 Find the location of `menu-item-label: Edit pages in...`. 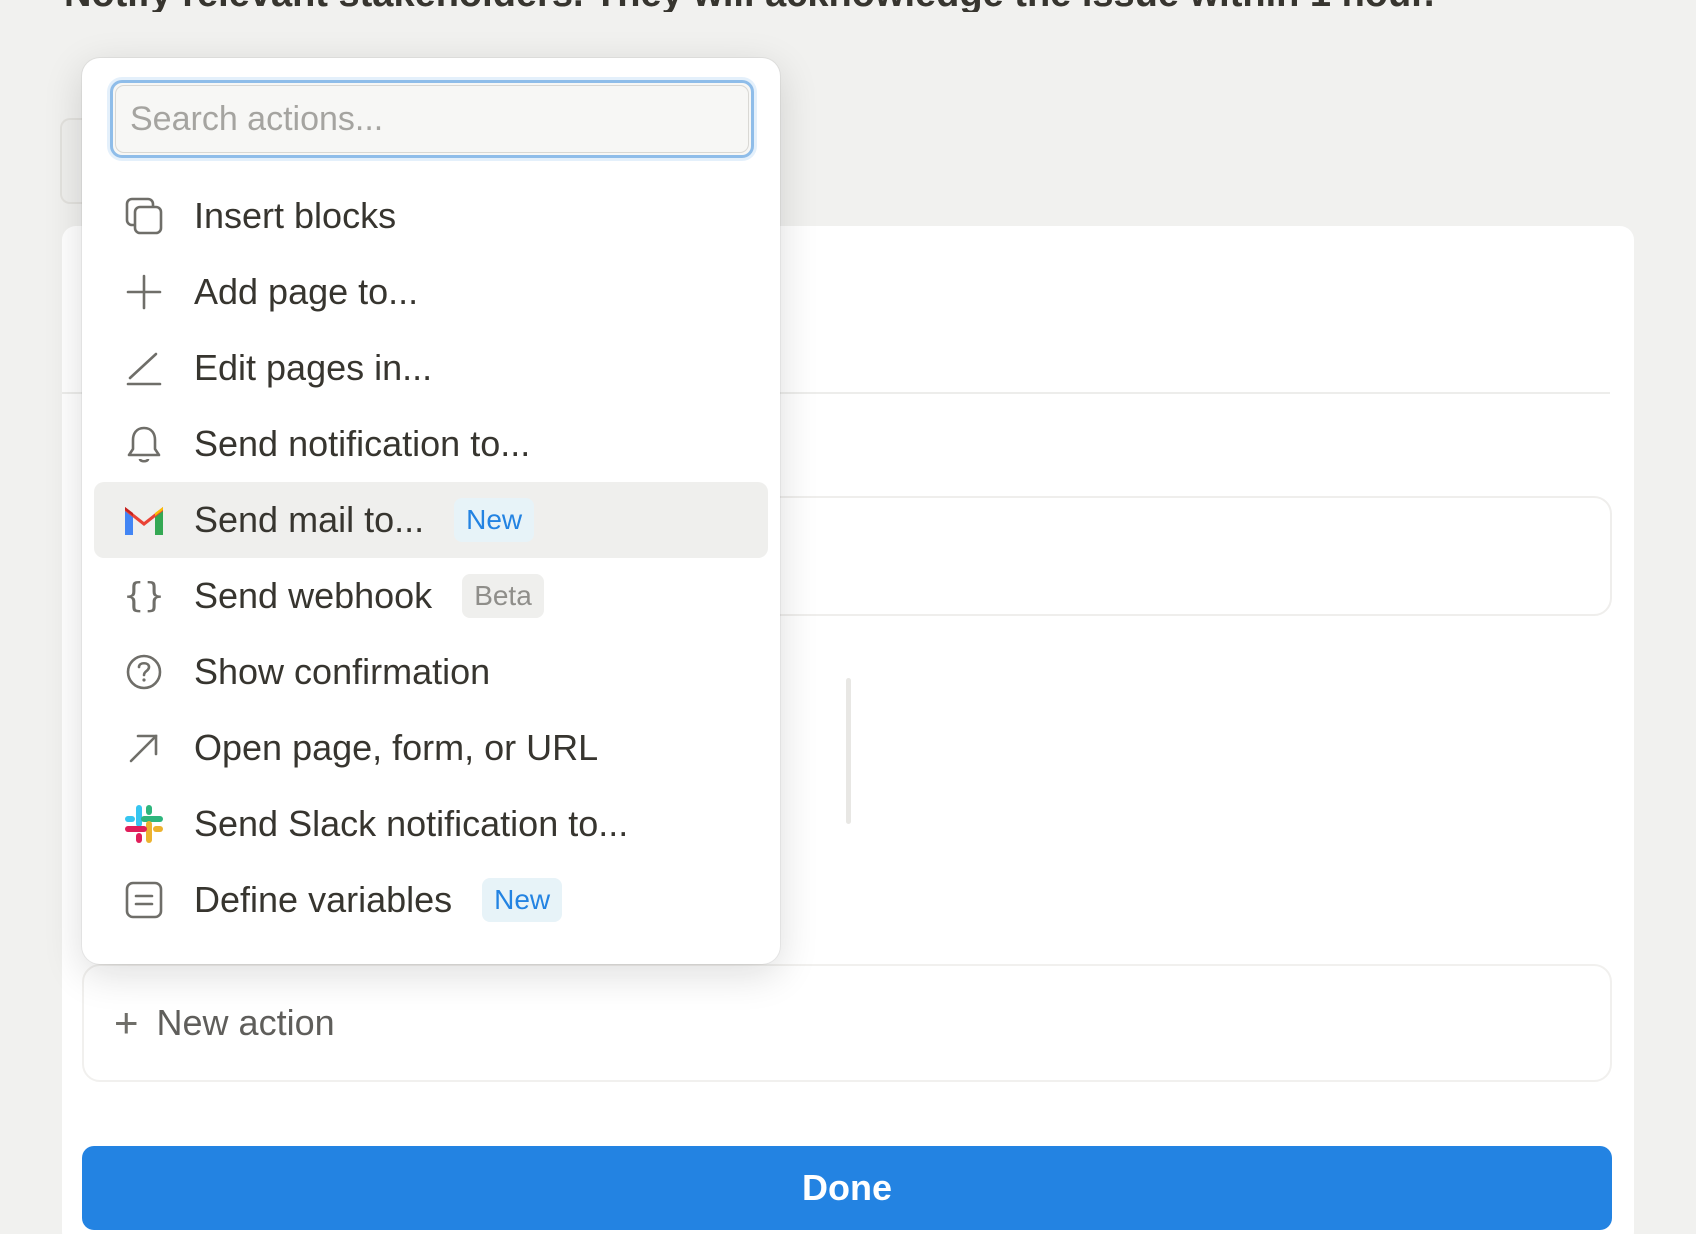

menu-item-label: Edit pages in... is located at coordinates (313, 367).